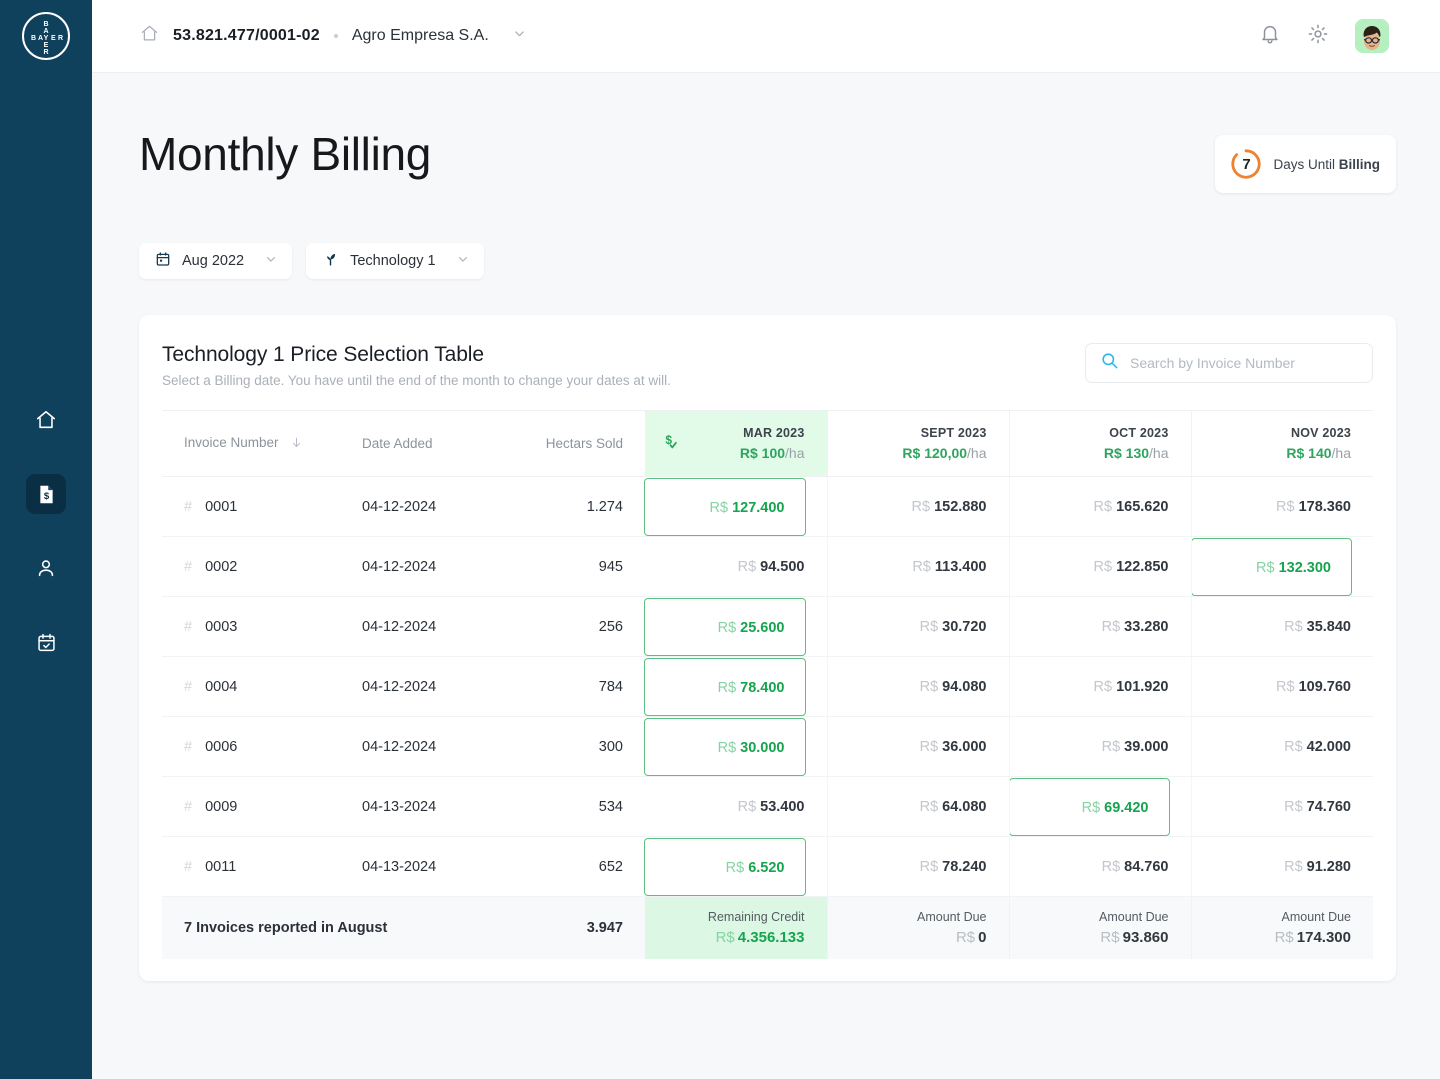 The width and height of the screenshot is (1440, 1079). I want to click on price-cell-box: R$ 35.840, so click(1282, 627).